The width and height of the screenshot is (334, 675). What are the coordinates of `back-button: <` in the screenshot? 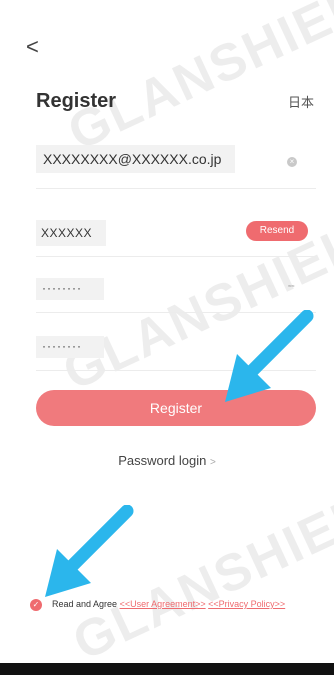 It's located at (32, 47).